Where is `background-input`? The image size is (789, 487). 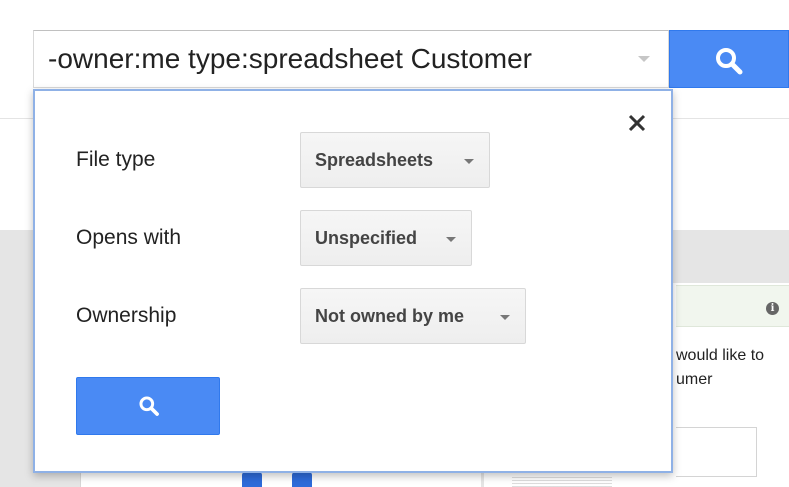 background-input is located at coordinates (716, 452).